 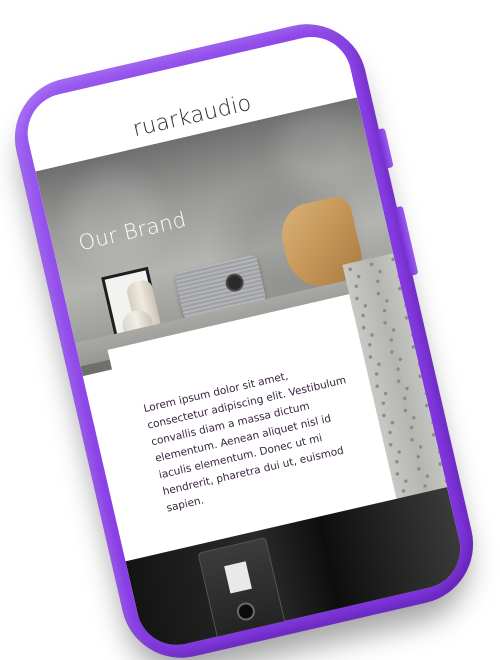 I want to click on volume-button, so click(x=406, y=240).